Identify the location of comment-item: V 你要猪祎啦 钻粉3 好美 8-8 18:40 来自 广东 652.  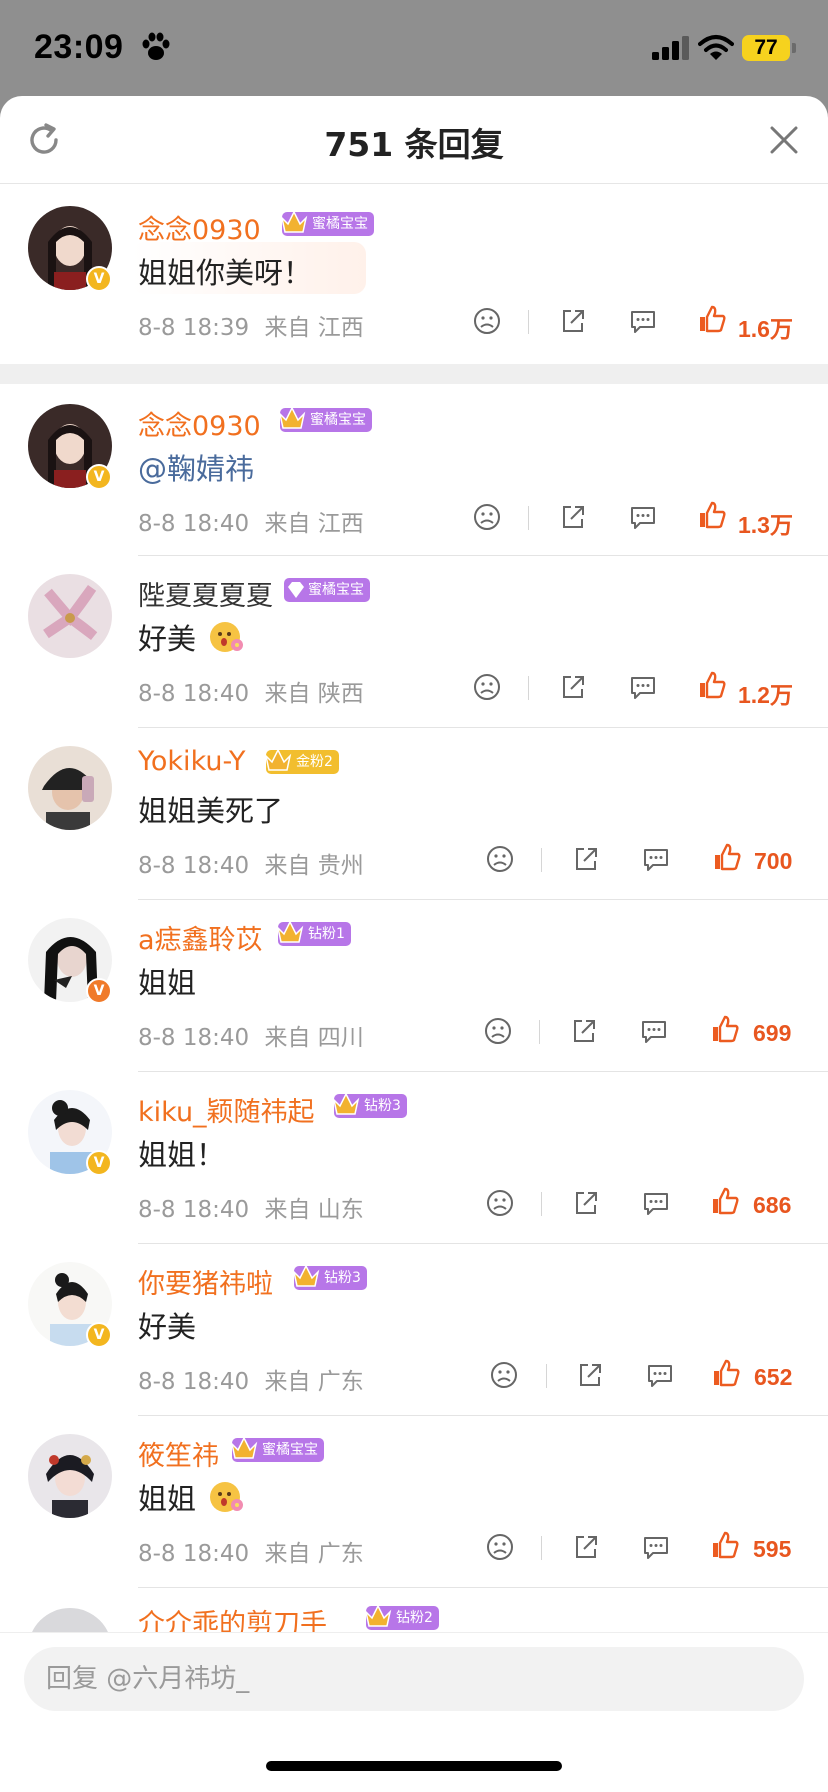
(414, 1330).